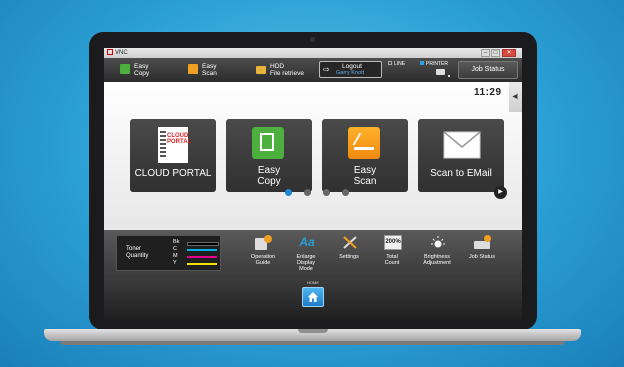  I want to click on line-indicator-label: LINE, so click(400, 64).